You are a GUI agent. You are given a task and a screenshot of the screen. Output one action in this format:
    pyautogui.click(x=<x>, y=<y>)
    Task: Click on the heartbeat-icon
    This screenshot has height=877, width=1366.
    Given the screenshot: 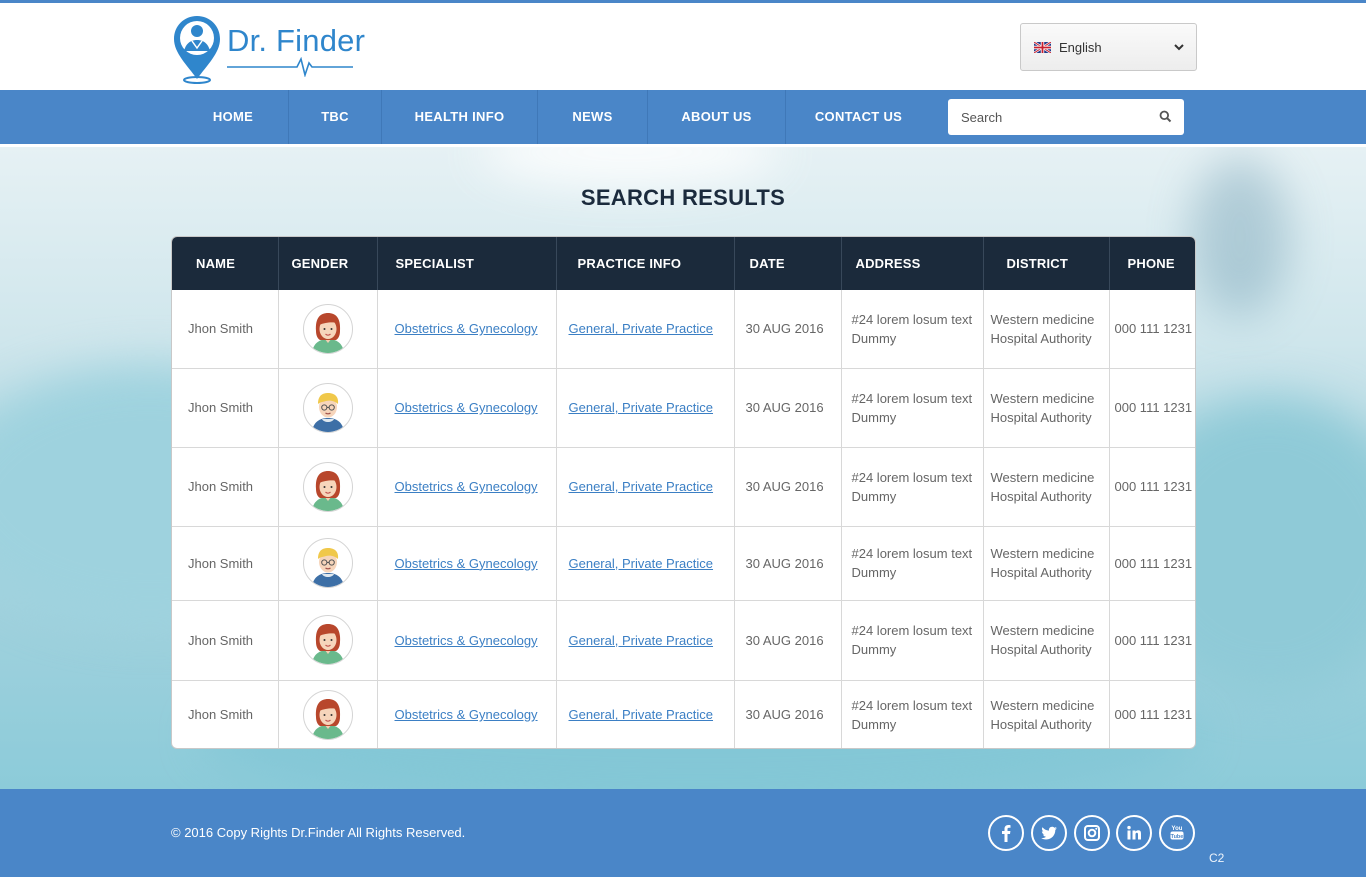 What is the action you would take?
    pyautogui.click(x=290, y=67)
    